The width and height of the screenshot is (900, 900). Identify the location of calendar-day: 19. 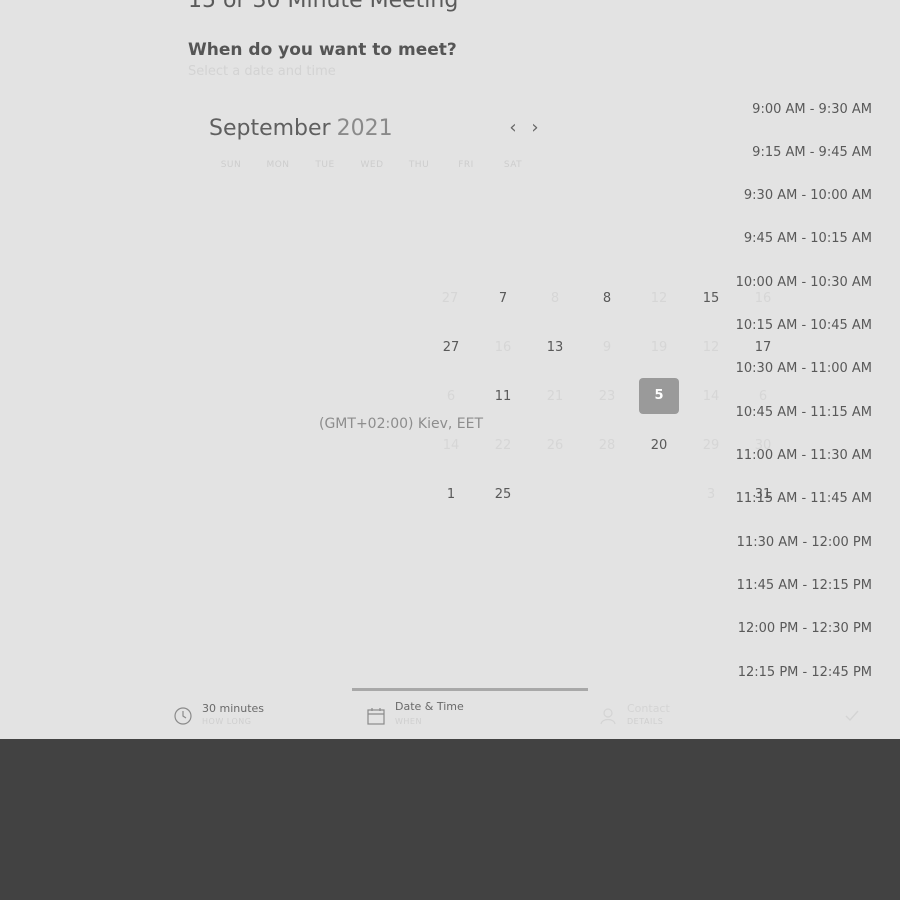
(659, 347).